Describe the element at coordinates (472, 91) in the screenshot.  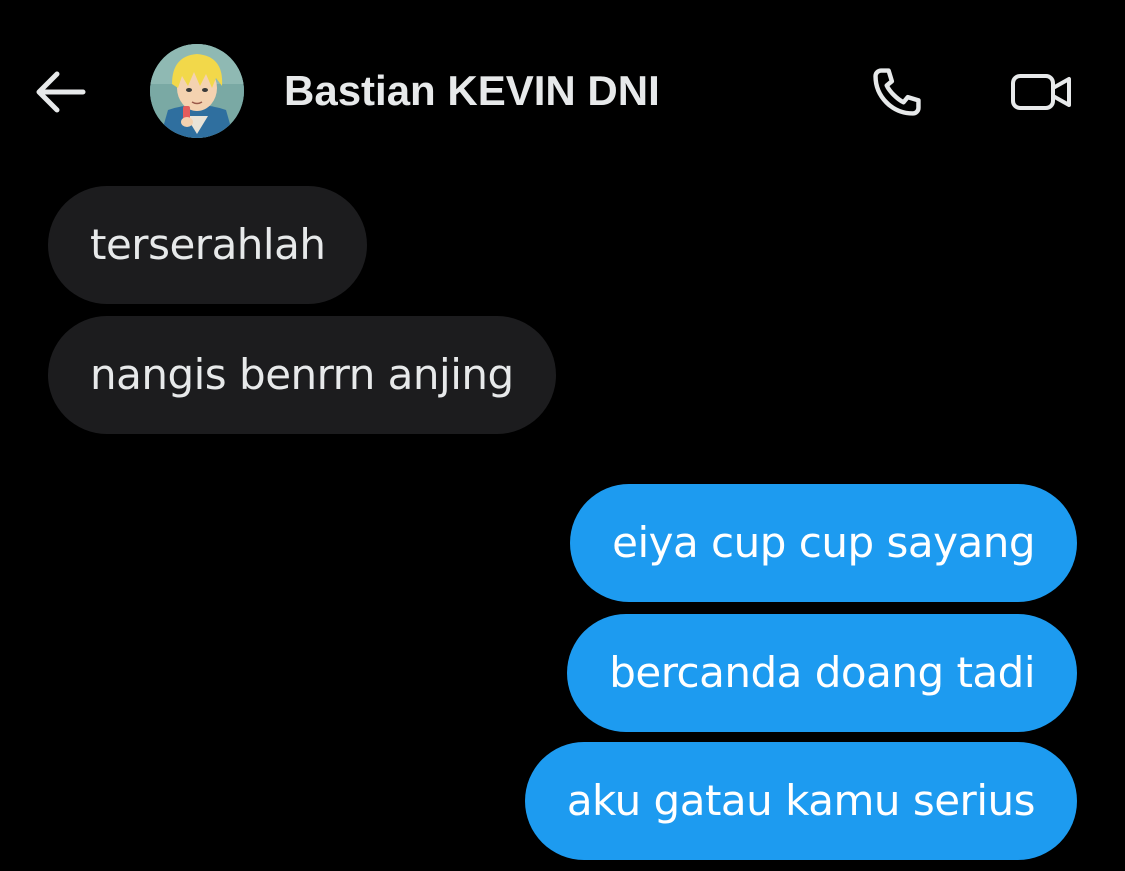
I see `contact-name: Bastian KEVIN DNI` at that location.